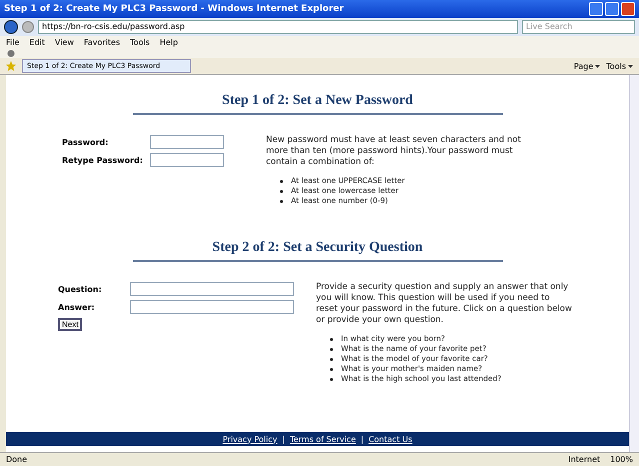 This screenshot has height=466, width=639. What do you see at coordinates (80, 289) in the screenshot?
I see `field-label: Question:` at bounding box center [80, 289].